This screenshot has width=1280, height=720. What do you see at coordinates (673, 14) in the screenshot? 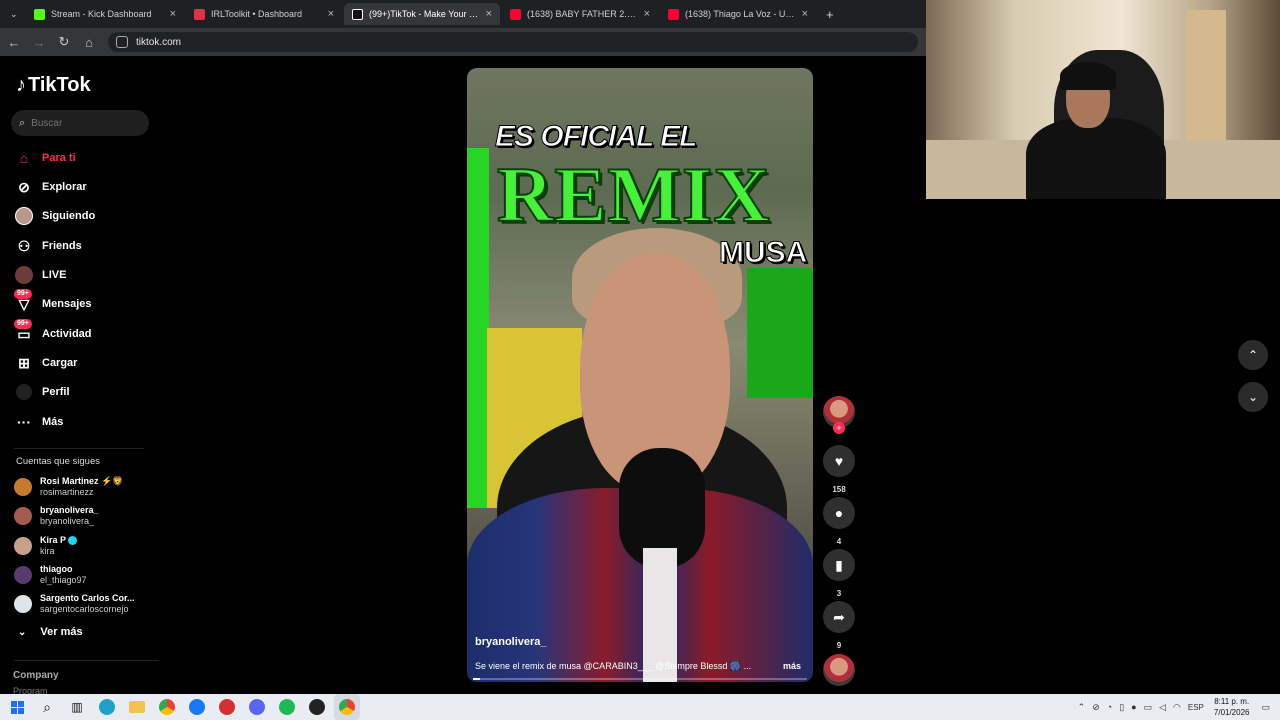
I see `youtube-icon` at bounding box center [673, 14].